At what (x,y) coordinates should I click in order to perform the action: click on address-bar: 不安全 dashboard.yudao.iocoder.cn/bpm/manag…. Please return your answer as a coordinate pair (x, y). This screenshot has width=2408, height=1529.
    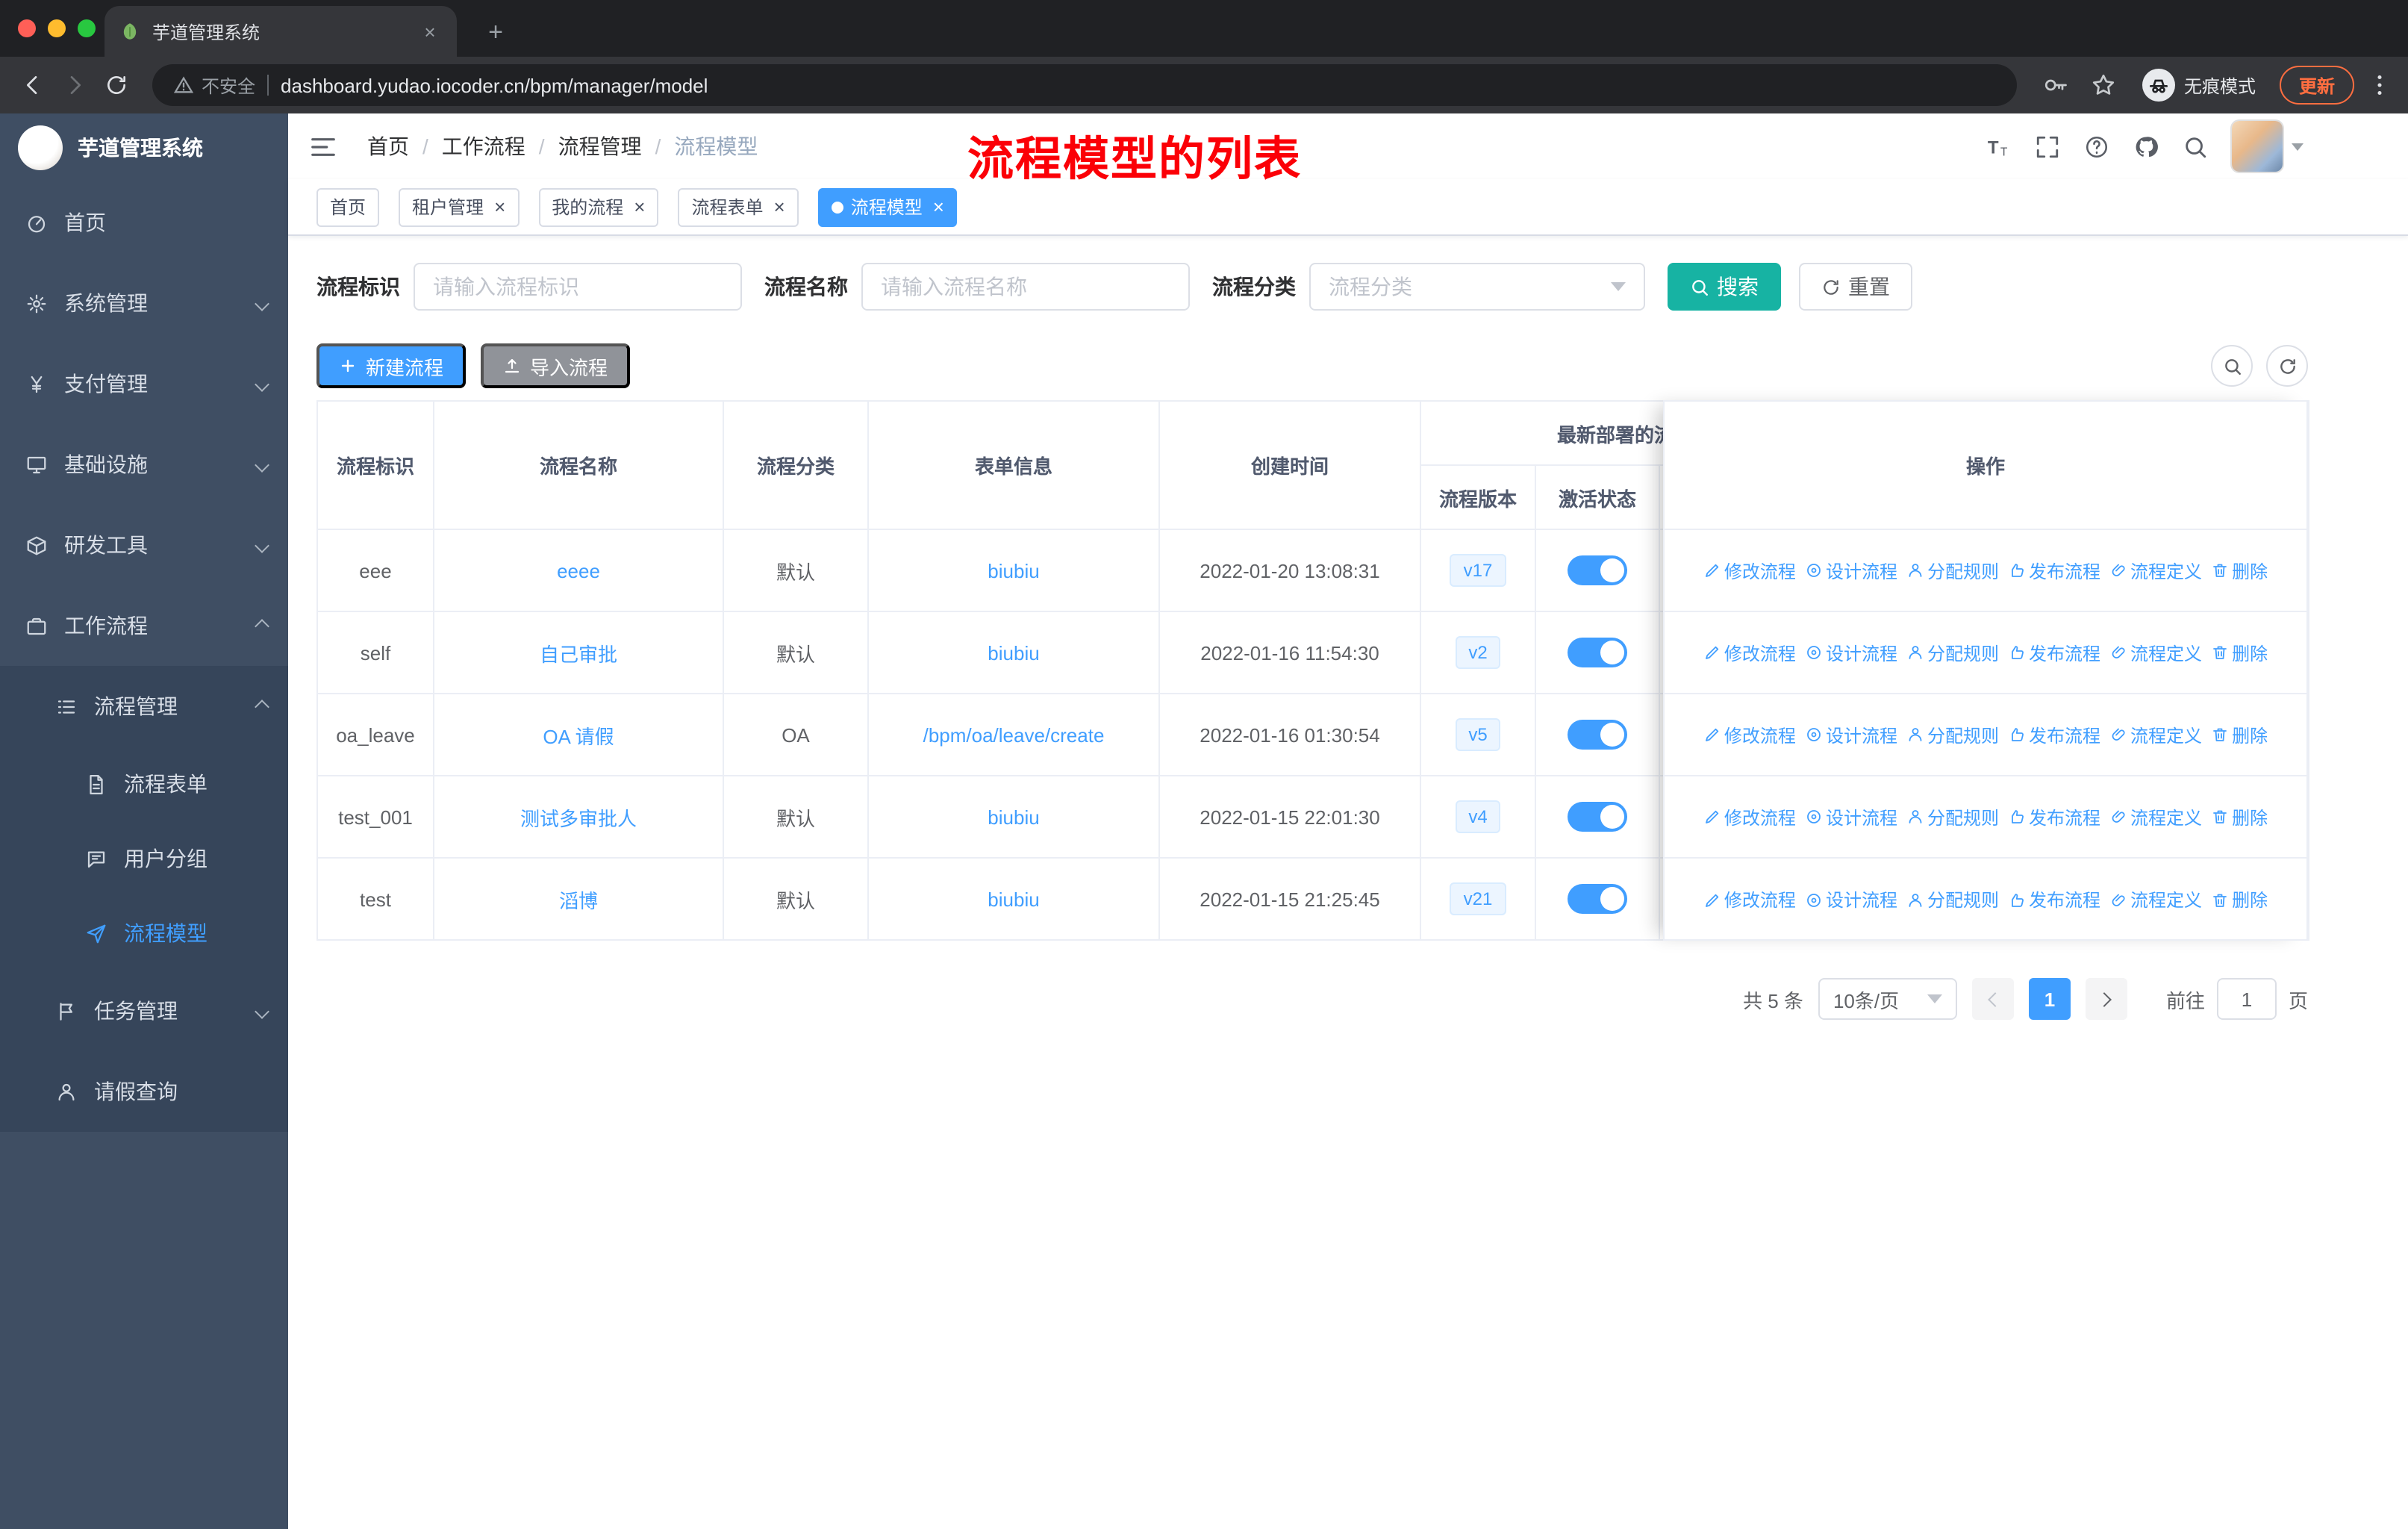
    Looking at the image, I should click on (1084, 85).